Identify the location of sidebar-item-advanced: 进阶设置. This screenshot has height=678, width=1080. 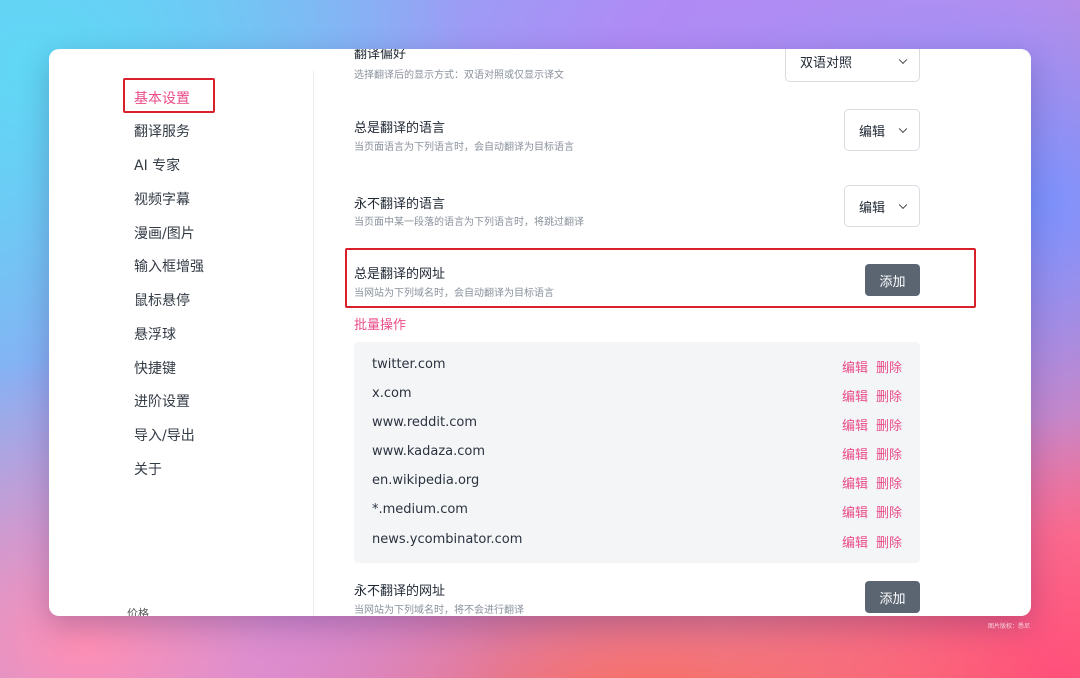
(162, 401).